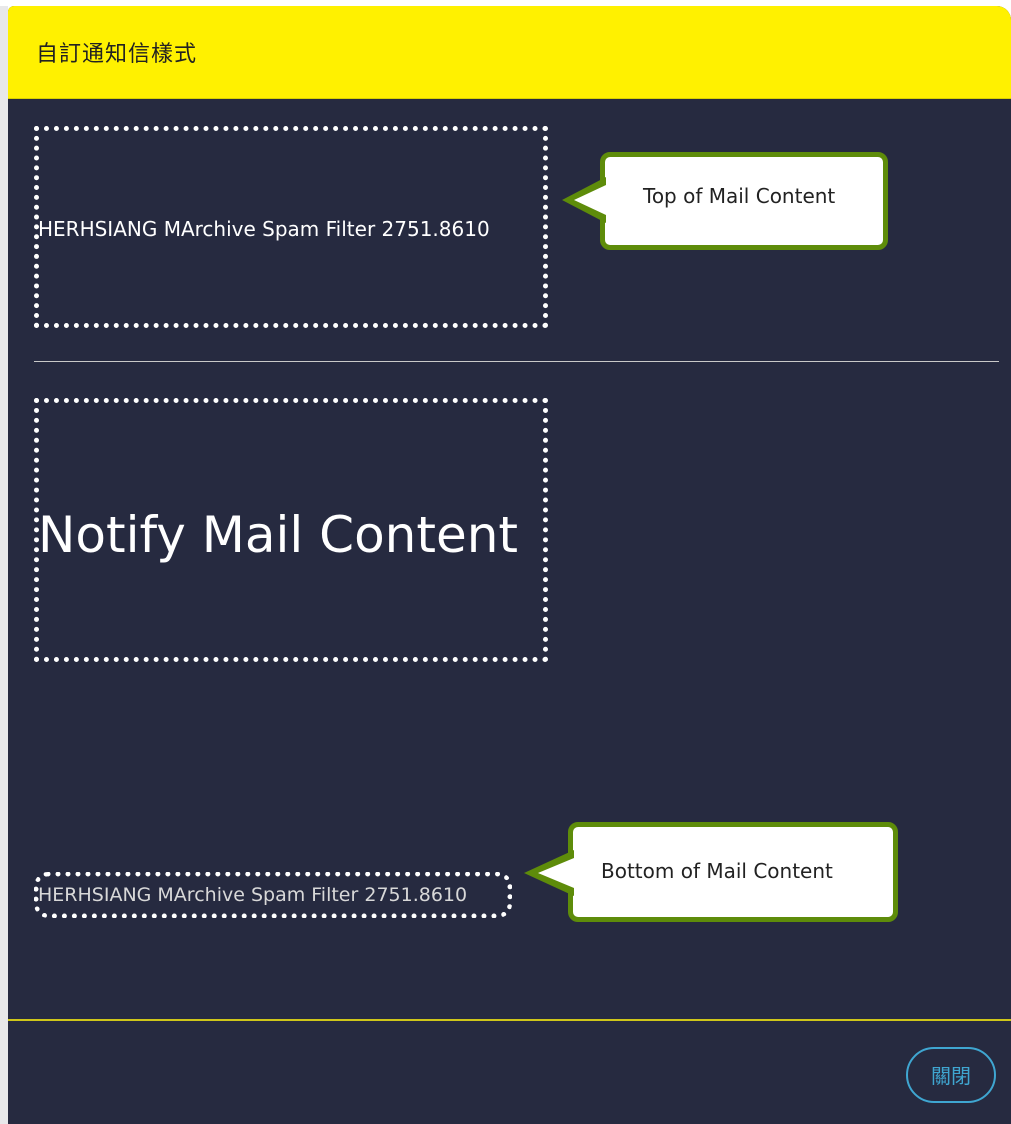 This screenshot has width=1011, height=1124. I want to click on bottom-callout-label: Bottom of Mail Content, so click(717, 871).